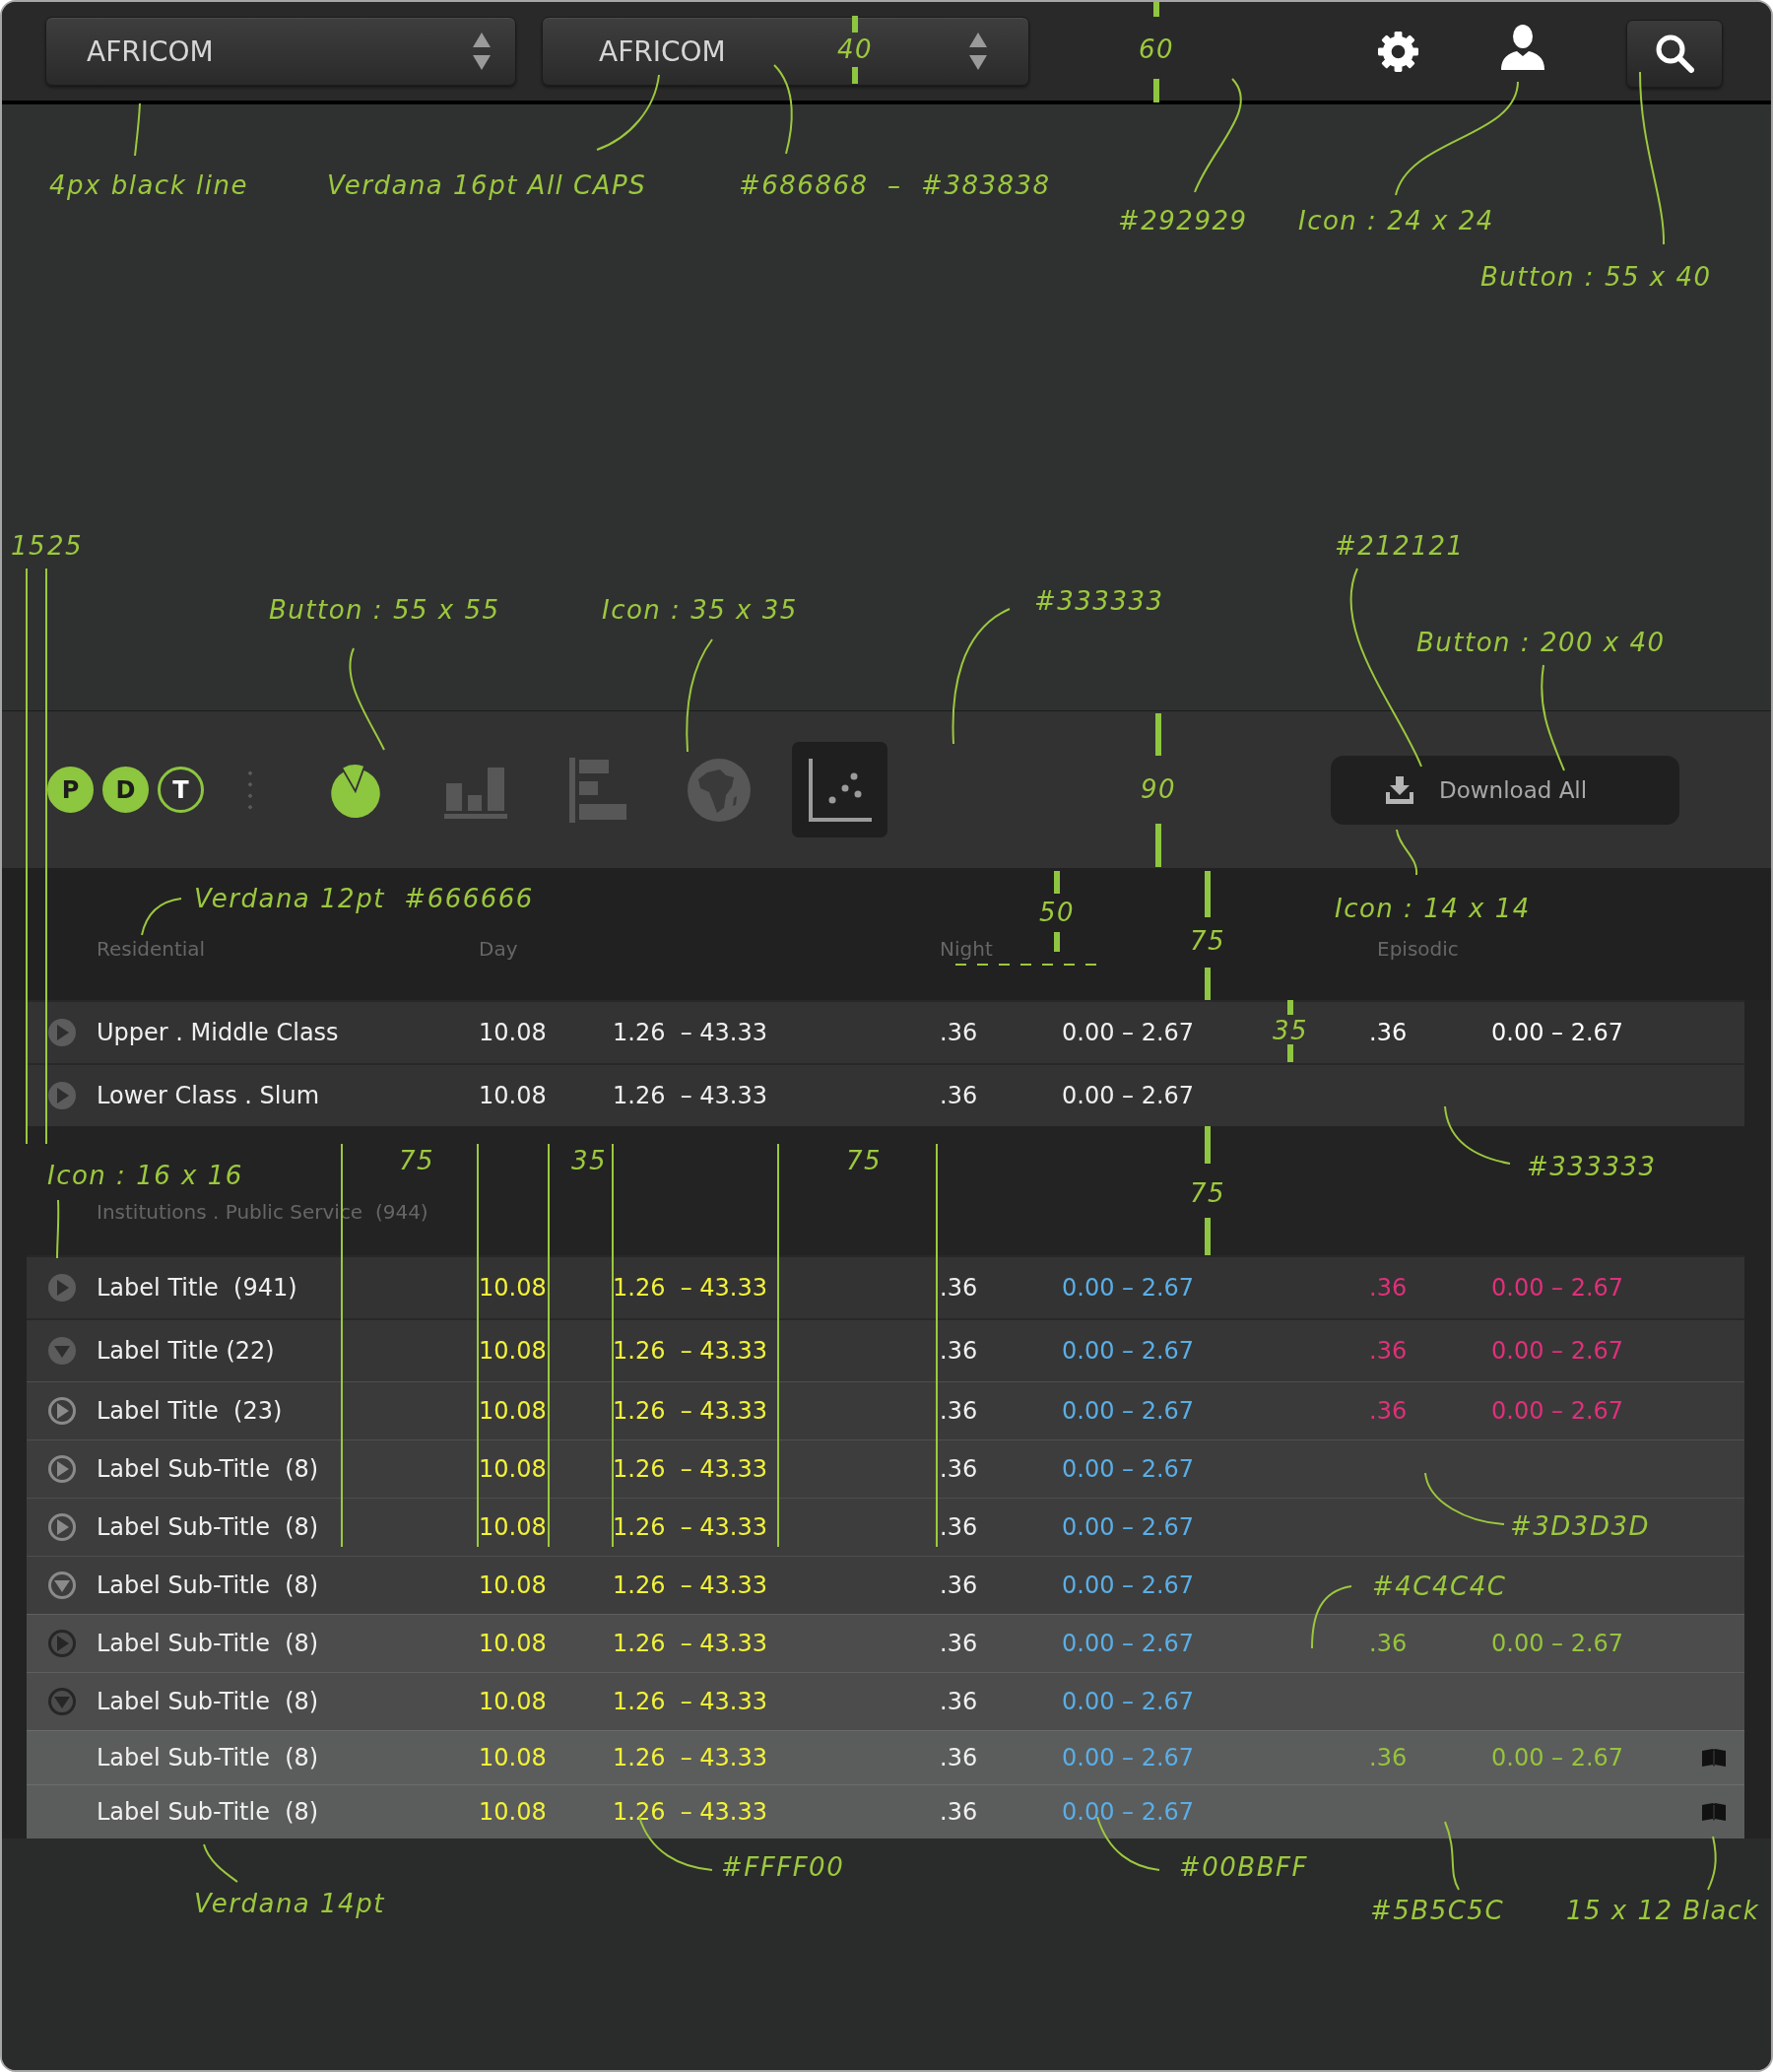 The image size is (1773, 2072). I want to click on column-header: Day, so click(498, 949).